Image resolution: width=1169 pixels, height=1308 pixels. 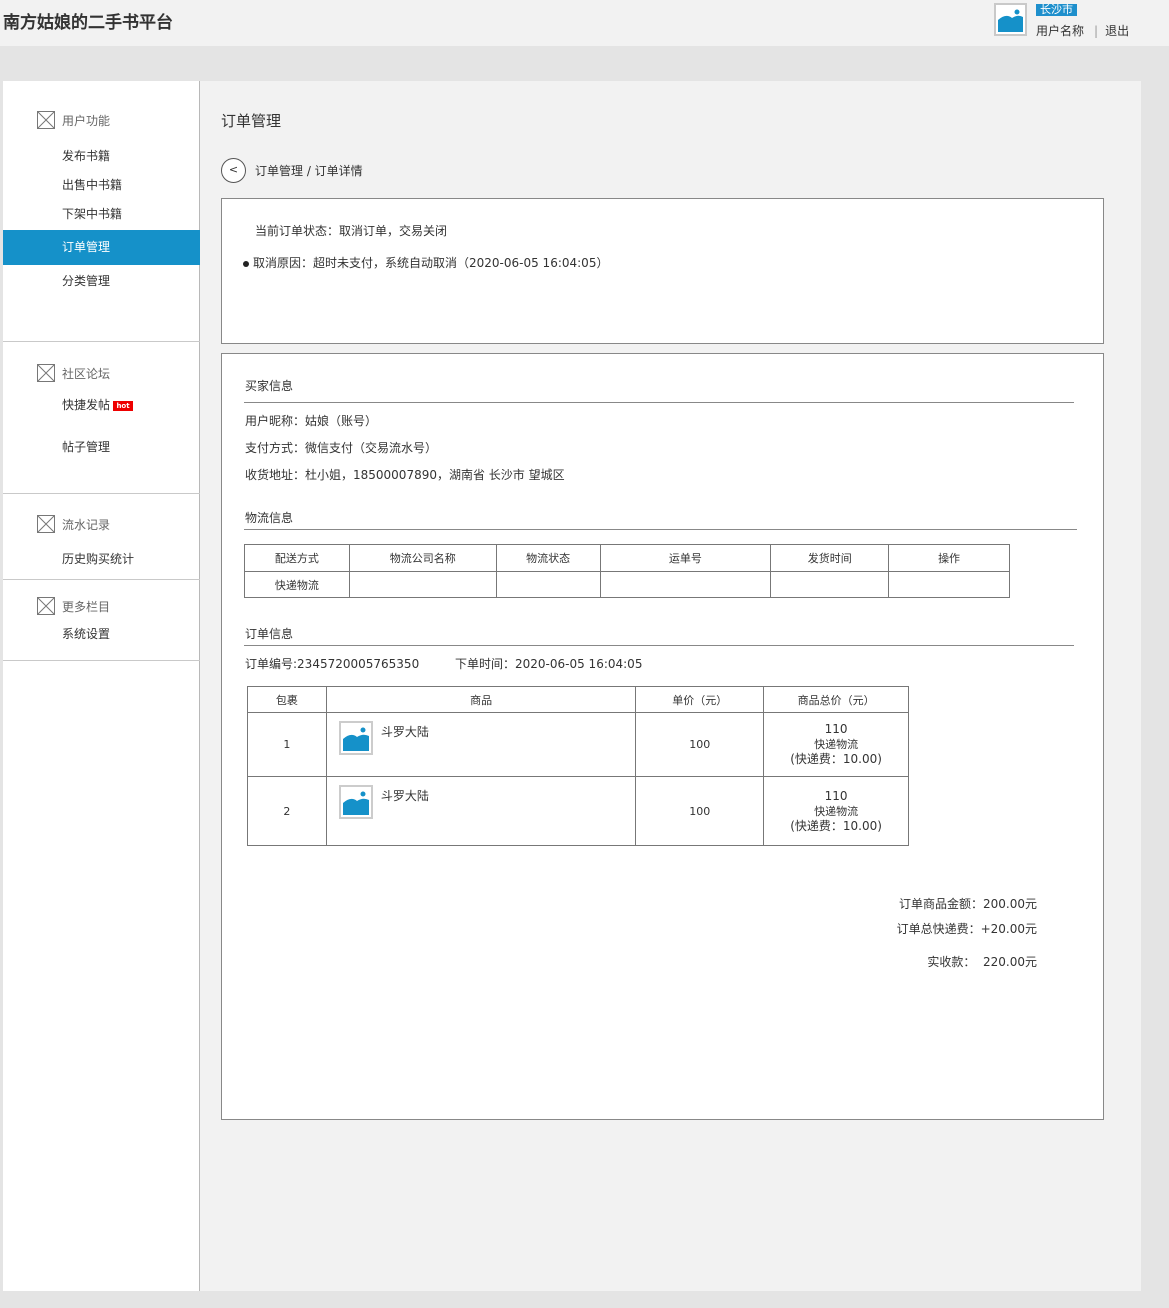 What do you see at coordinates (549, 664) in the screenshot?
I see `order-time: 下单时间：2020-06-05 16:04:05` at bounding box center [549, 664].